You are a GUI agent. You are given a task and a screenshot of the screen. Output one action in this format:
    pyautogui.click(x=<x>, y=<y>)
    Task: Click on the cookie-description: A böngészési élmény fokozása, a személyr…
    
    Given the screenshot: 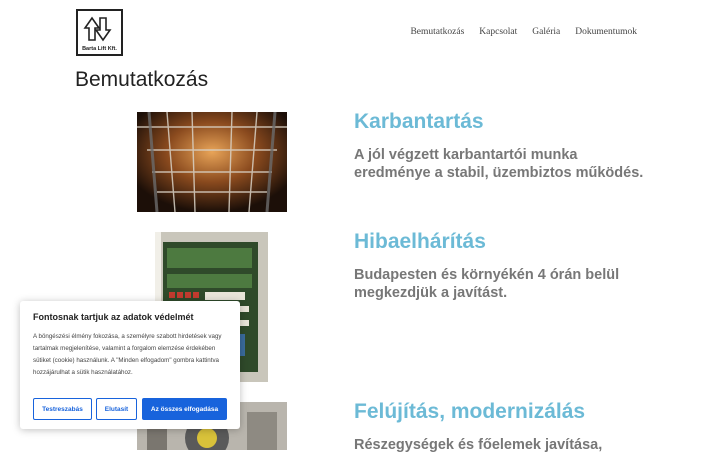 What is the action you would take?
    pyautogui.click(x=127, y=354)
    